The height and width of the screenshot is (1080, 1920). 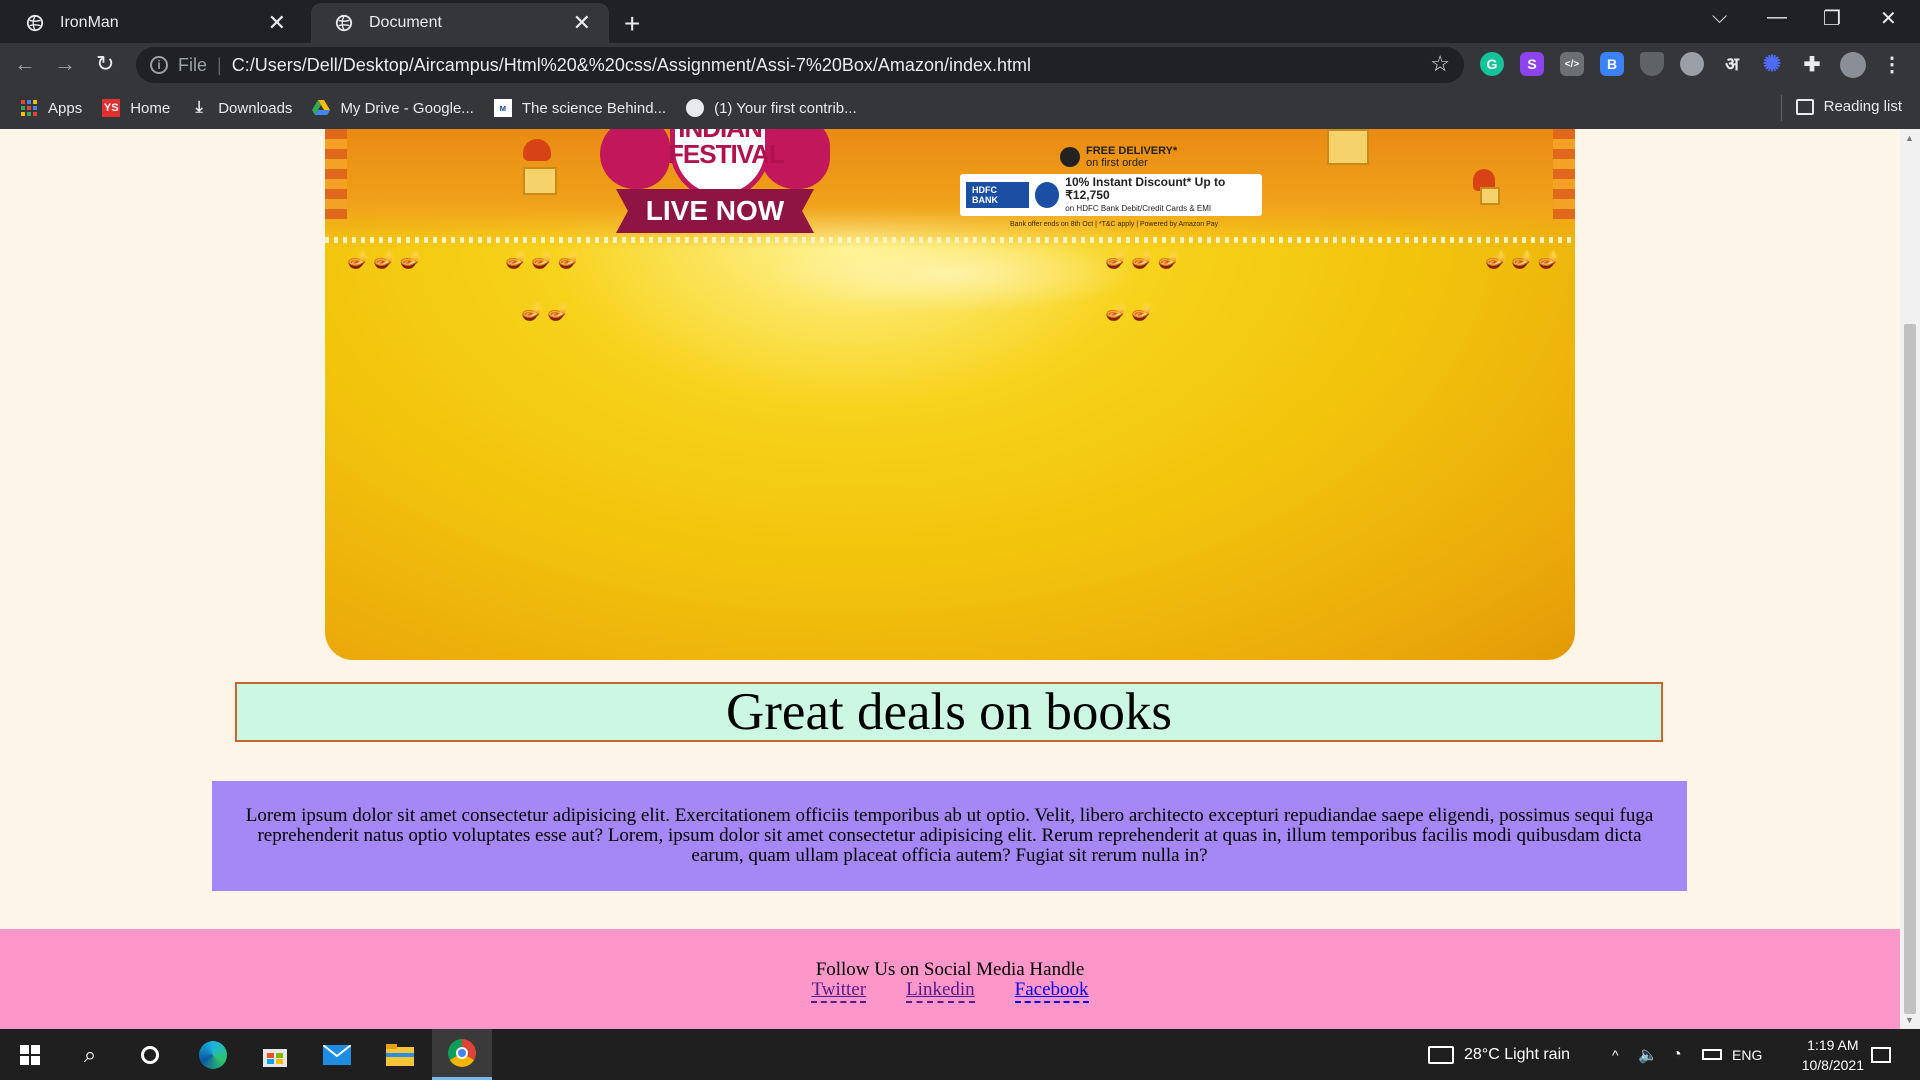 What do you see at coordinates (1777, 17) in the screenshot?
I see `minimize-icon: —` at bounding box center [1777, 17].